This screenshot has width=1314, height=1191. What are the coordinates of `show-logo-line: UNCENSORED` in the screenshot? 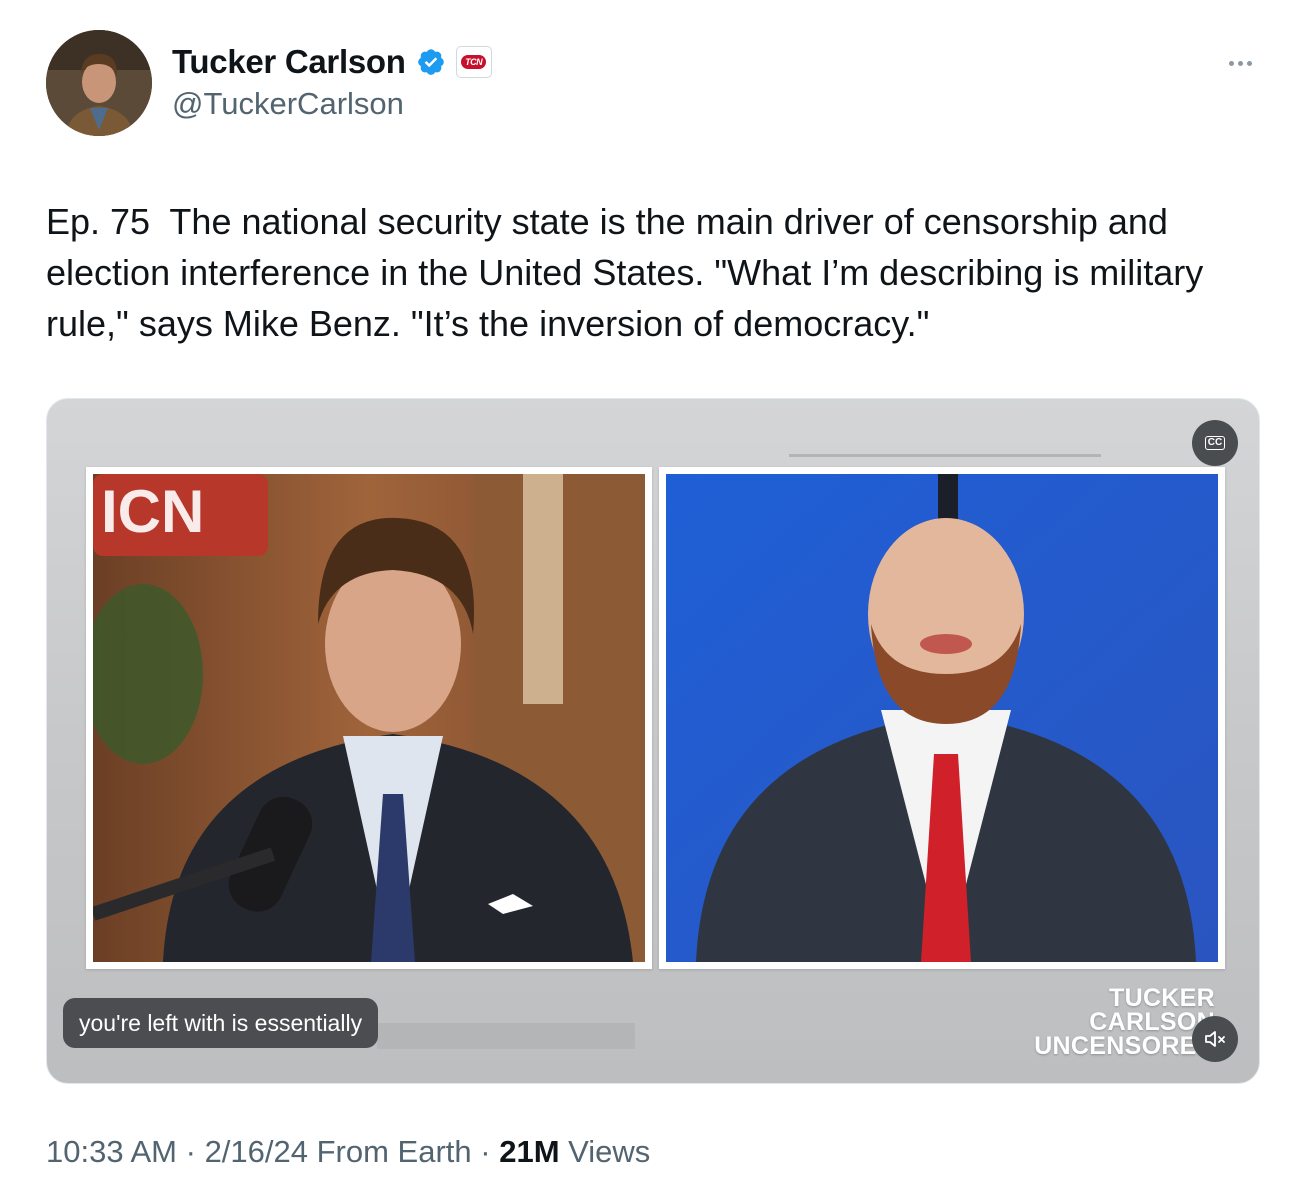 It's located at (1124, 1046).